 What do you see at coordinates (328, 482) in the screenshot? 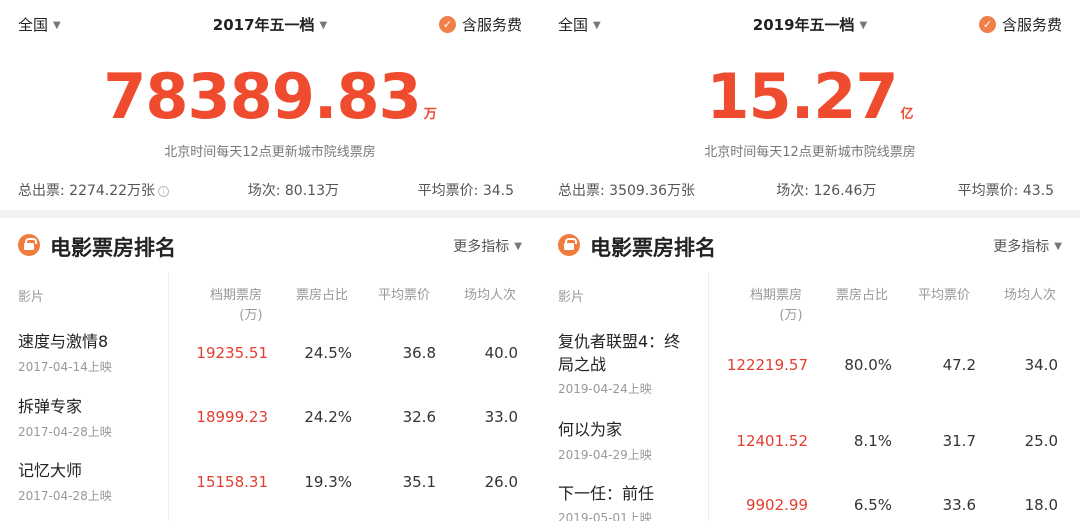
I see `share-value: 19.3%` at bounding box center [328, 482].